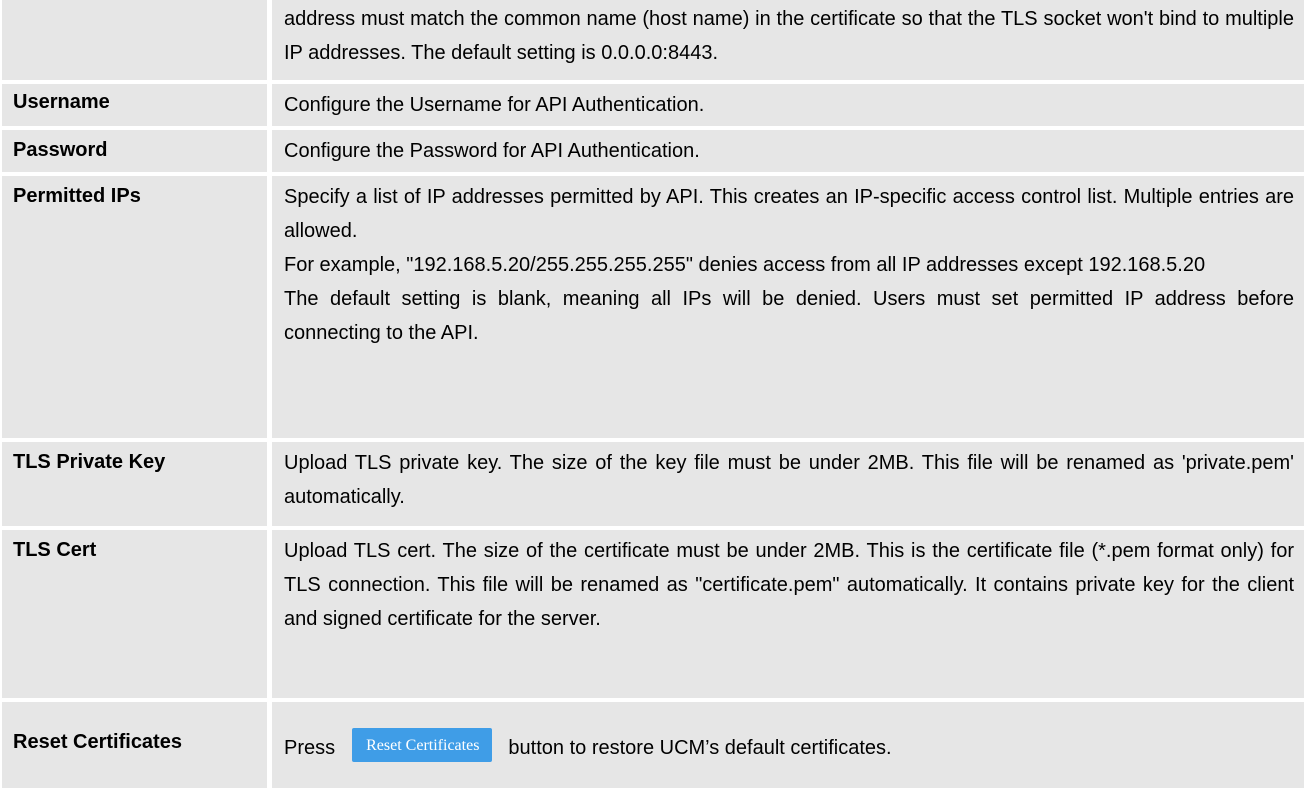 This screenshot has height=790, width=1306. I want to click on reset-certificates-button: Reset Certificates, so click(422, 745).